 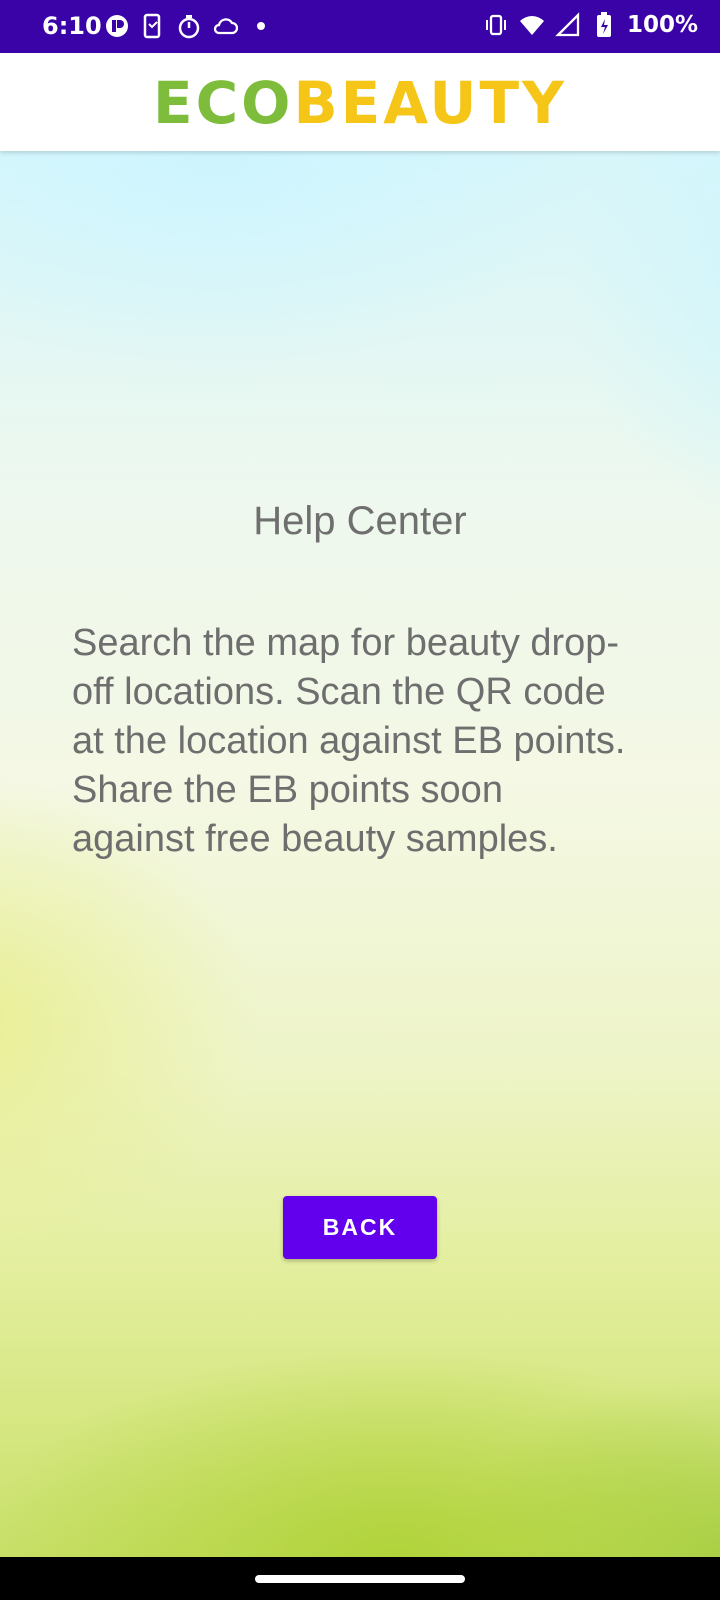 What do you see at coordinates (152, 26) in the screenshot?
I see `device-transfer-icon` at bounding box center [152, 26].